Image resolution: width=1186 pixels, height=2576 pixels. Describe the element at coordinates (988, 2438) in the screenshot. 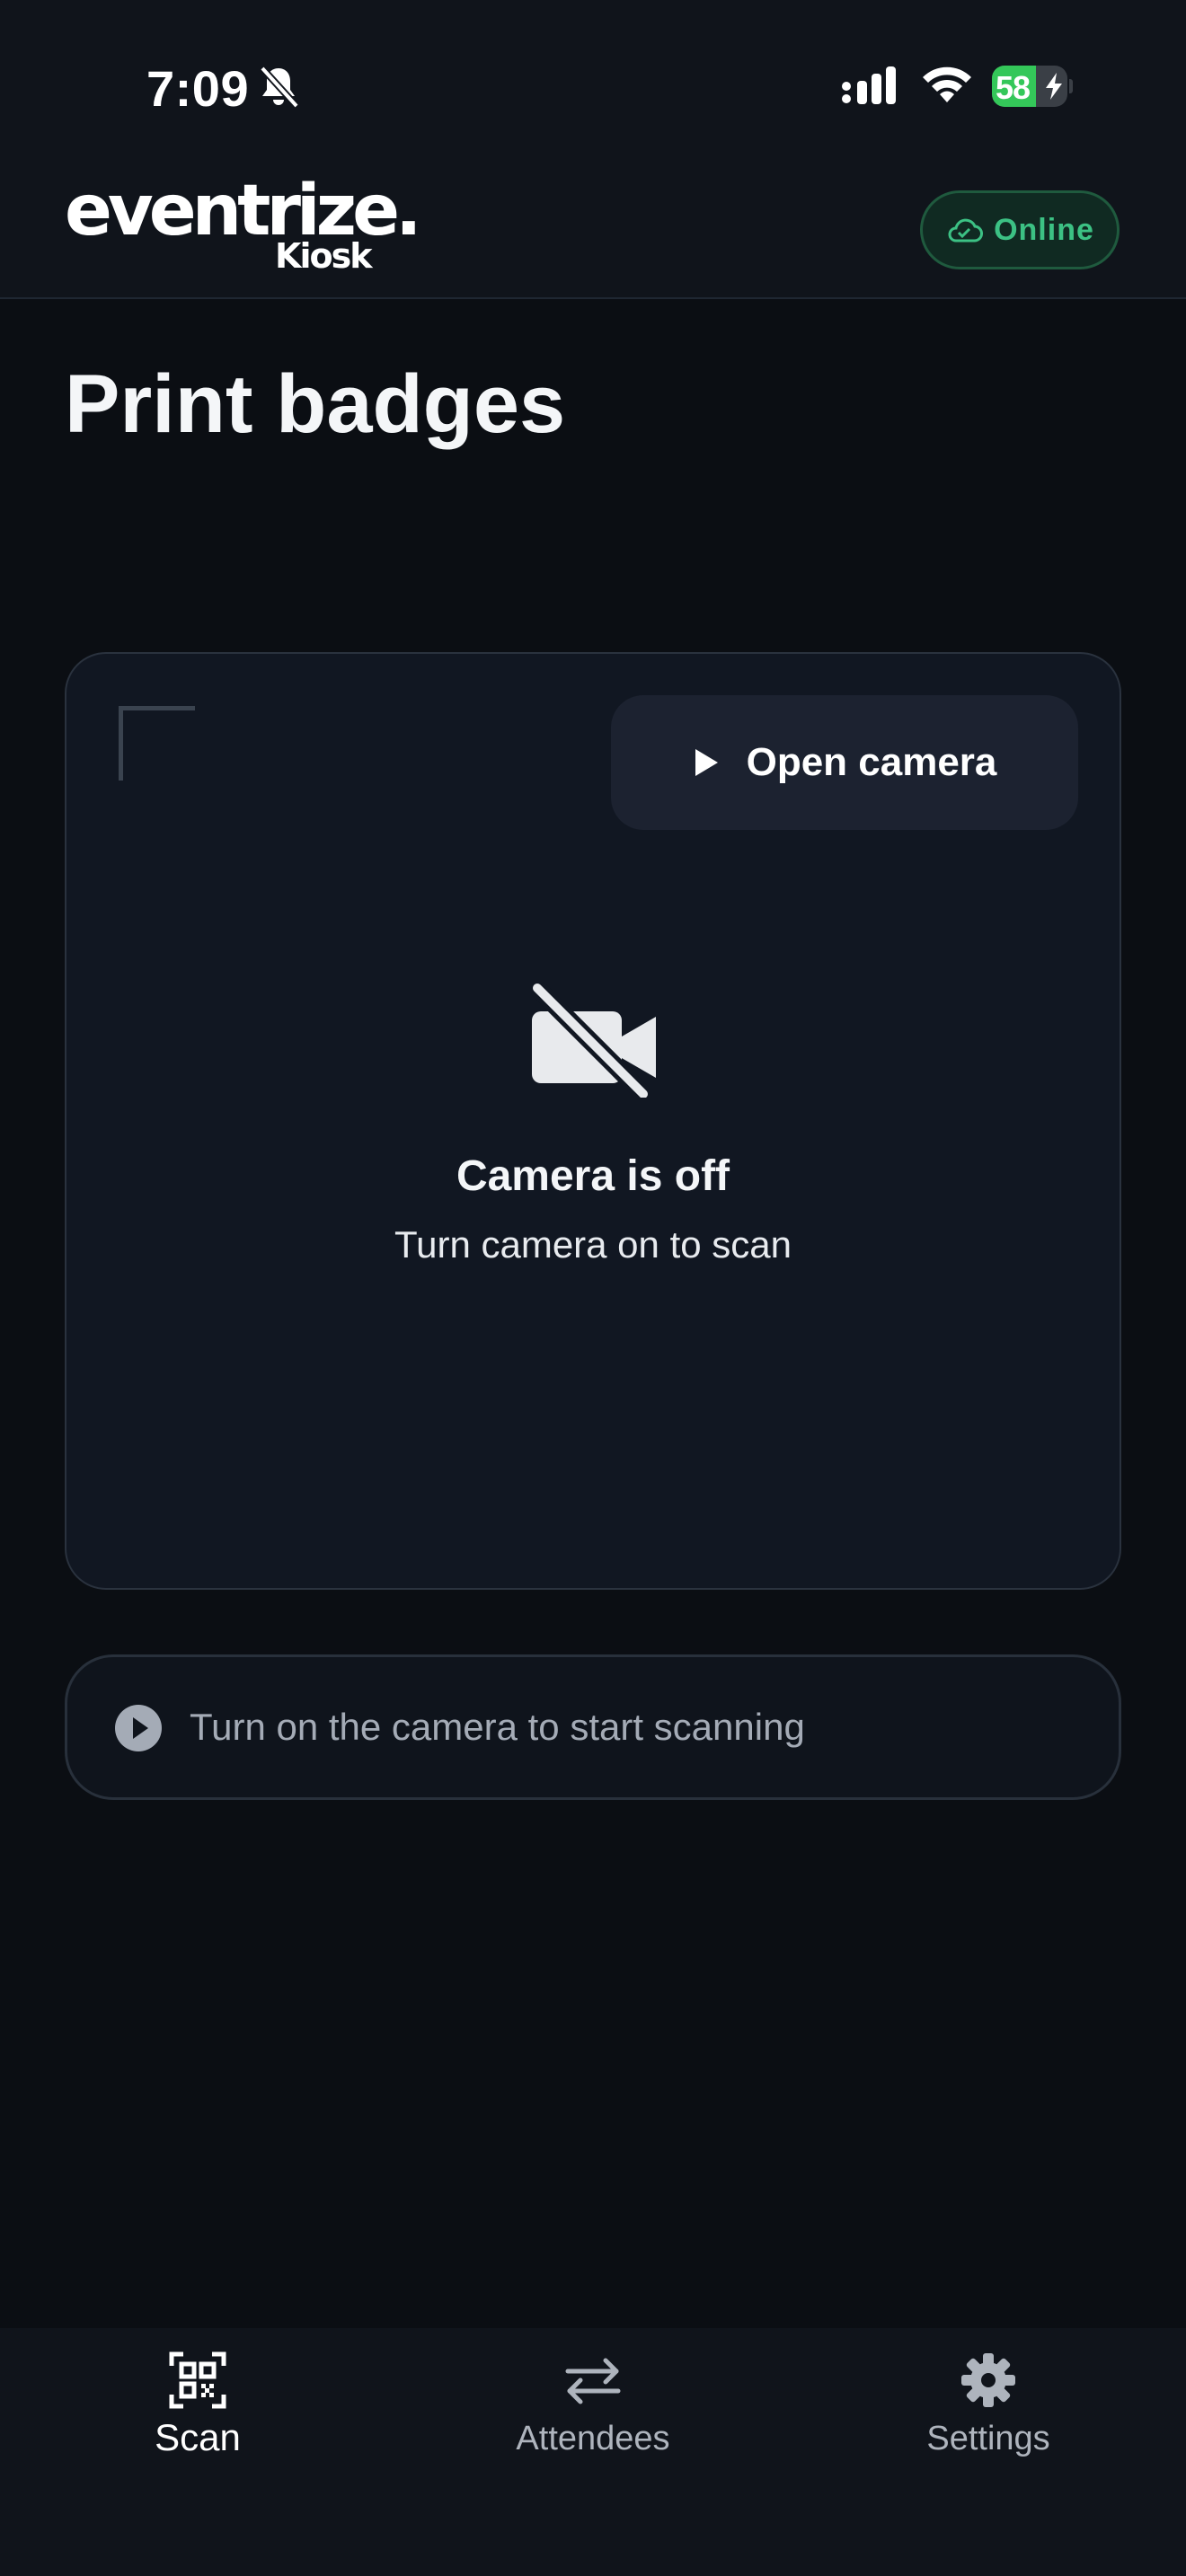

I see `nav-label-settings: Settings` at that location.